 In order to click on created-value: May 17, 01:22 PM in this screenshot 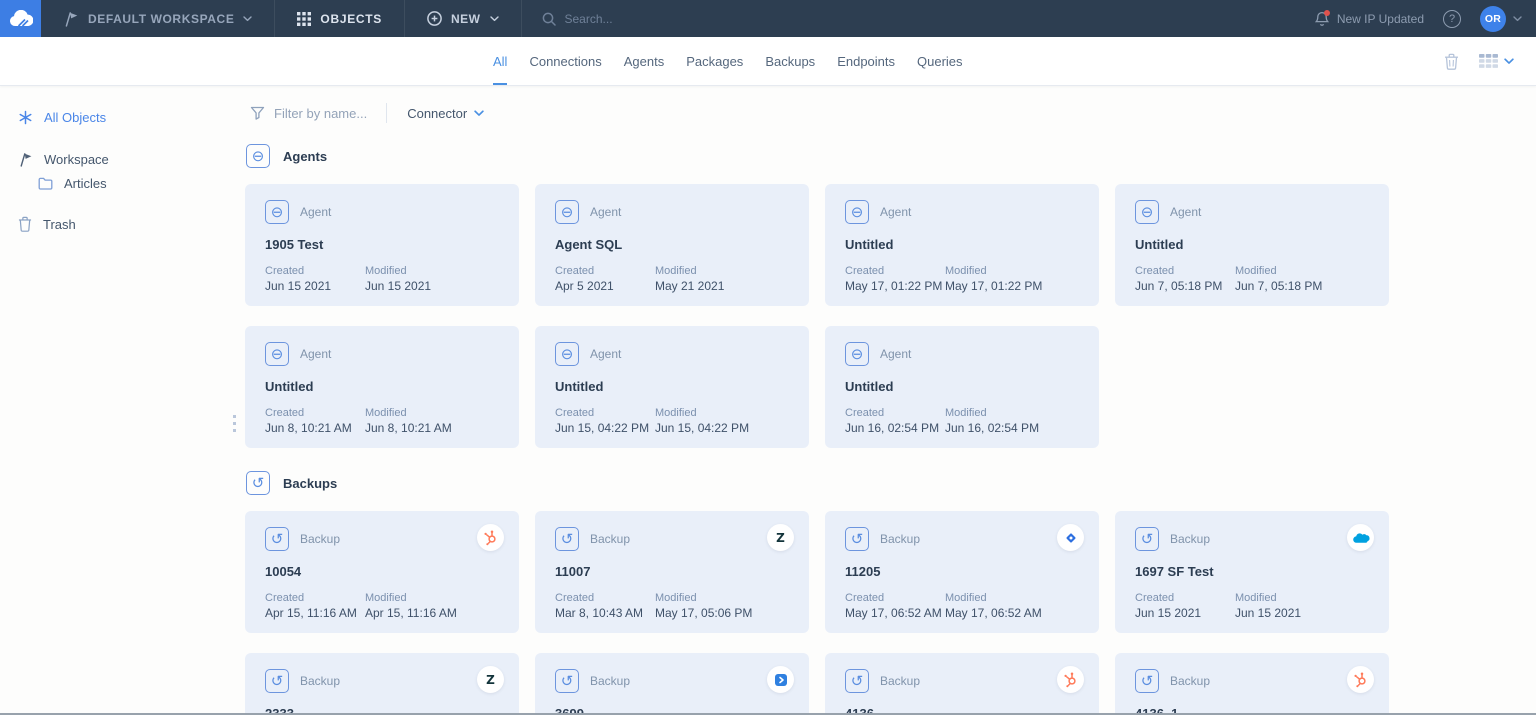, I will do `click(894, 286)`.